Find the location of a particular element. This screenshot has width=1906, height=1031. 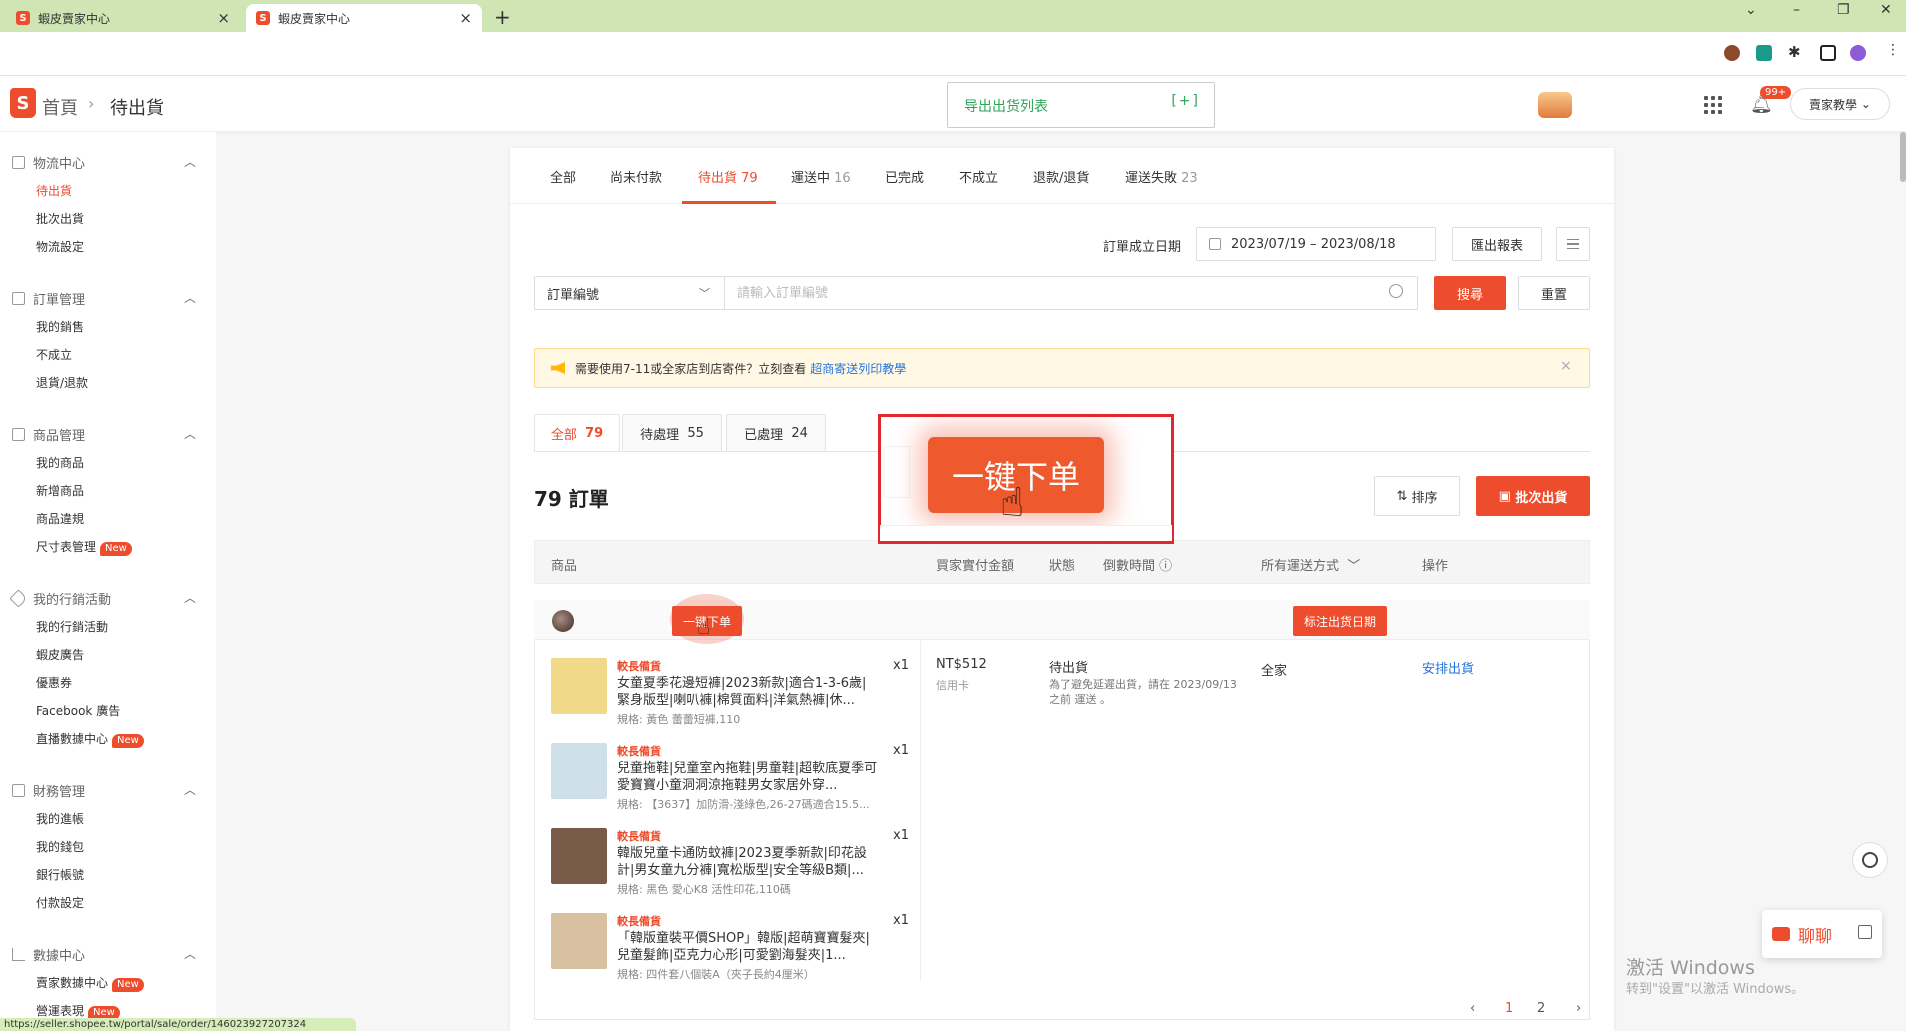

pagination-page-2: 2 is located at coordinates (1541, 1008).